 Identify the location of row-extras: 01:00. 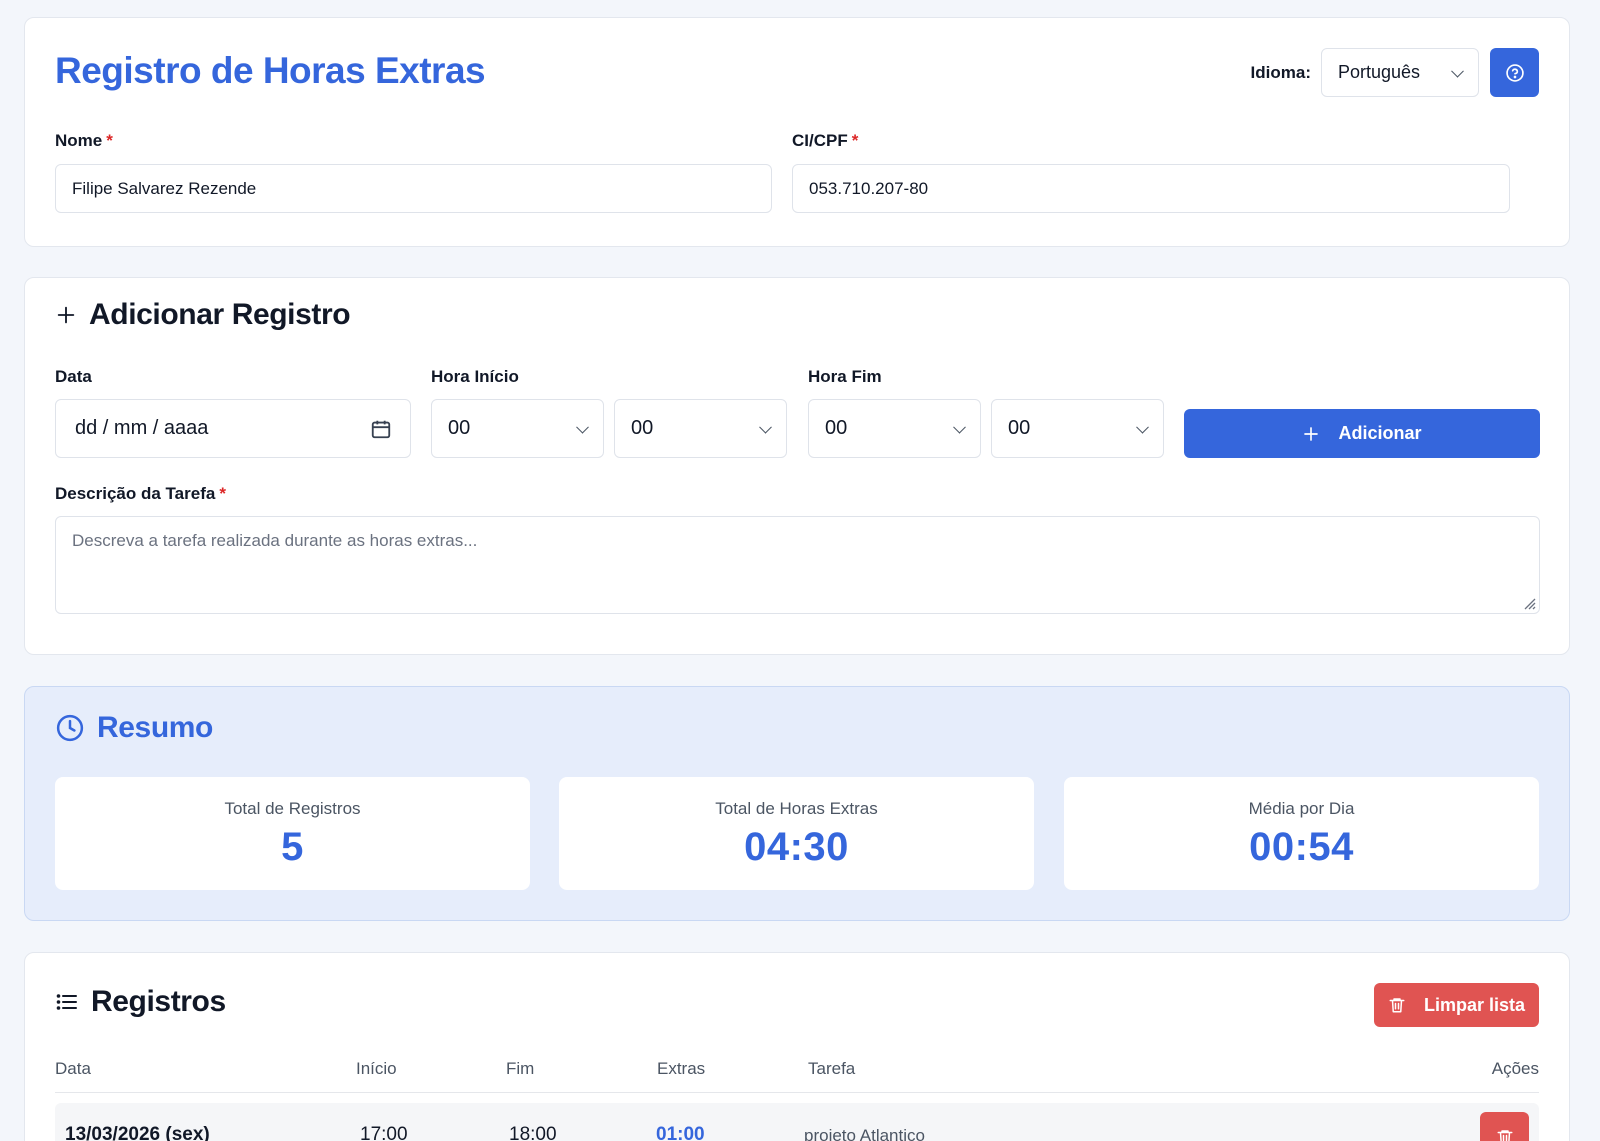
(680, 1132).